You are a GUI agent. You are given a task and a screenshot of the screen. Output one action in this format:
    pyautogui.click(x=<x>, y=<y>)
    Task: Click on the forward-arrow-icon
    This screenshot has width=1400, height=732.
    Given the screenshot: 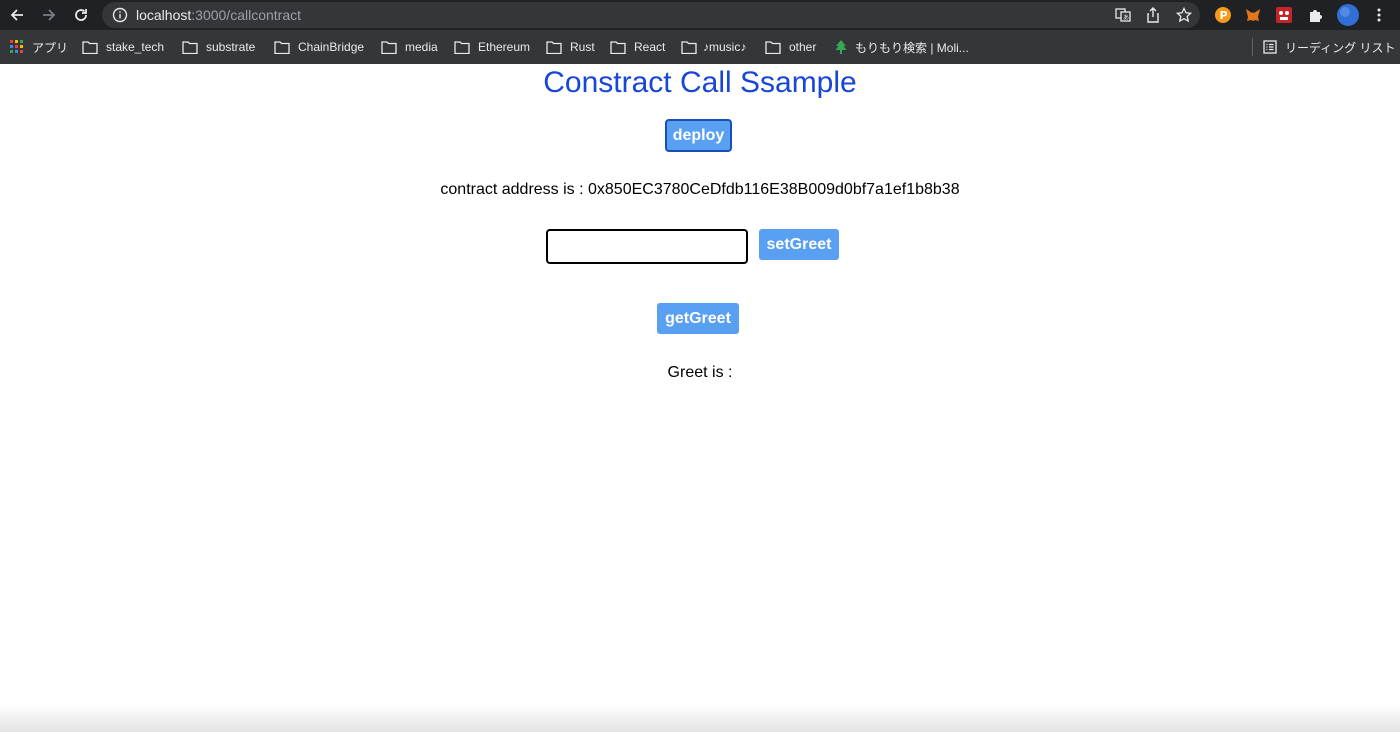 What is the action you would take?
    pyautogui.click(x=49, y=15)
    